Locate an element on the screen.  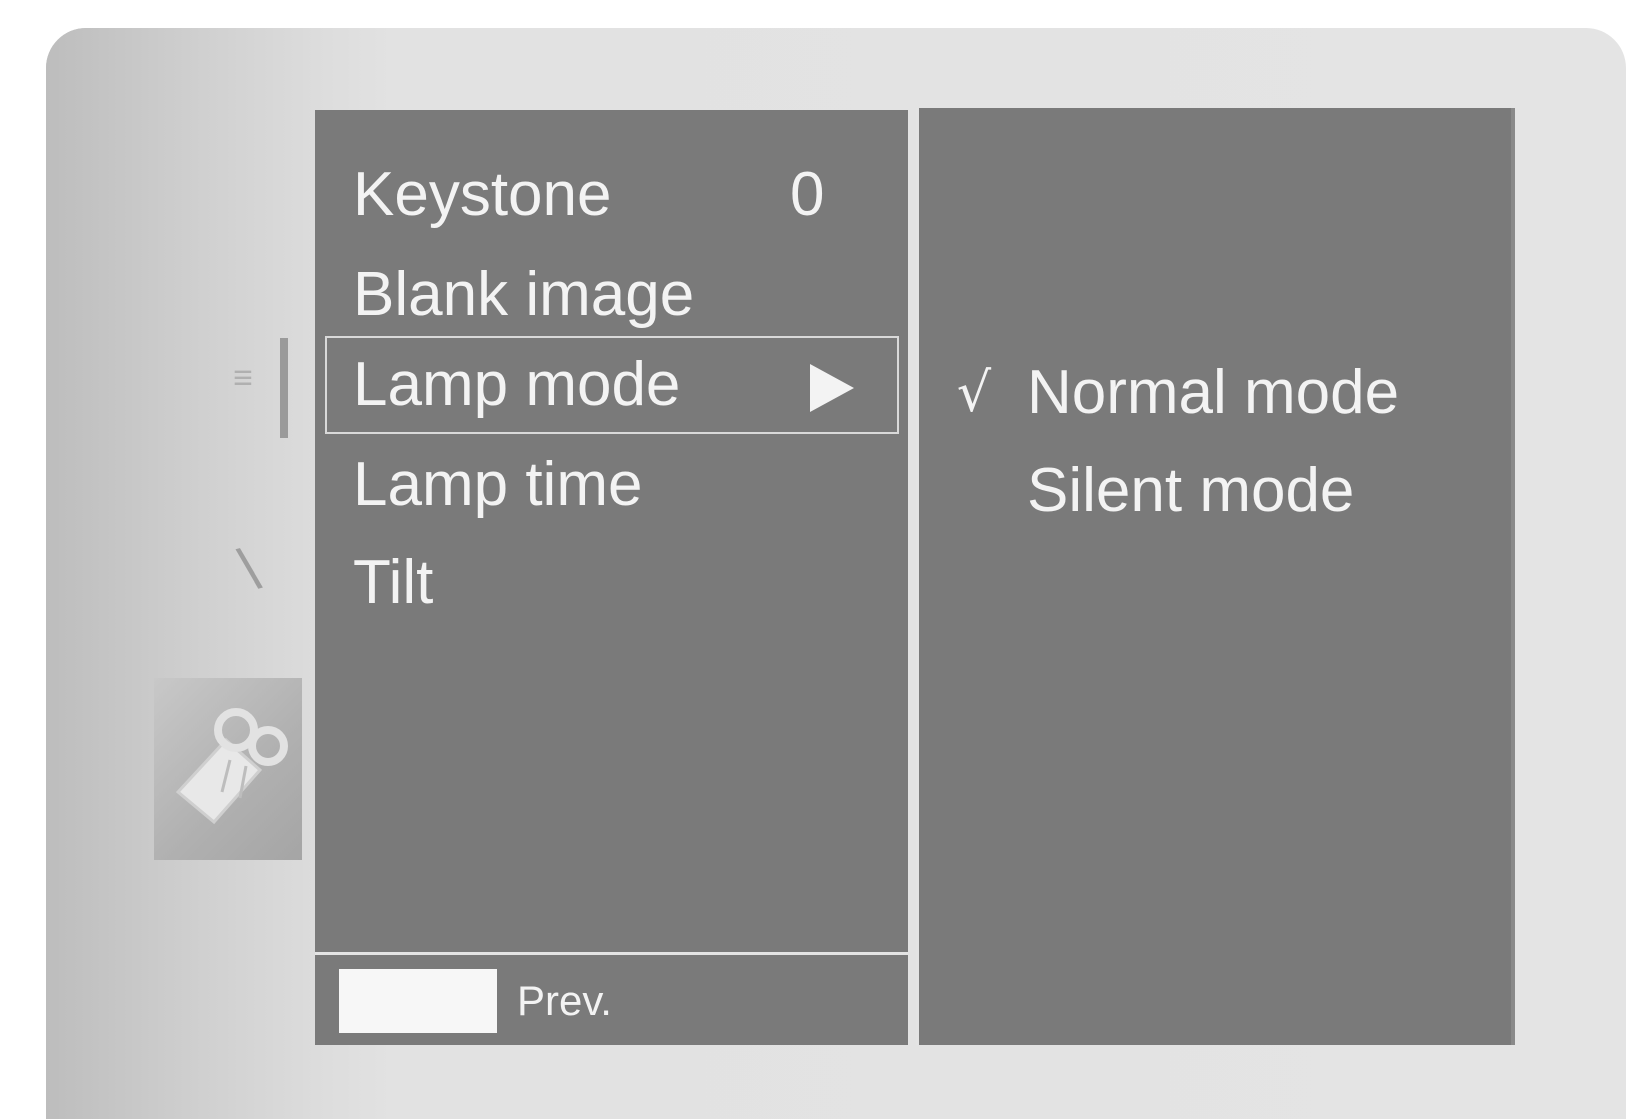
menu-item-label: Lamp time is located at coordinates (498, 484).